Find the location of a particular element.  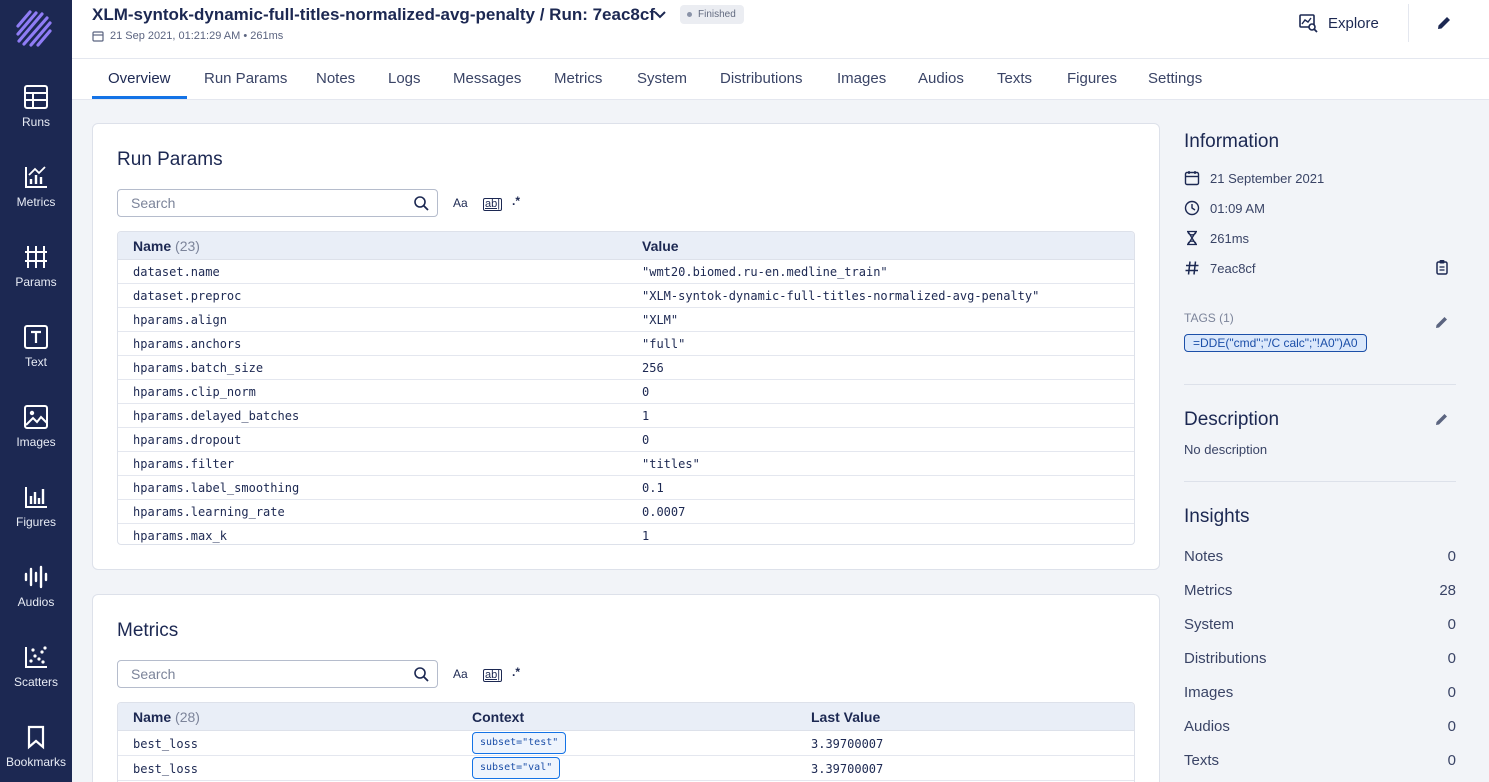

edit-description-icon is located at coordinates (1442, 419).